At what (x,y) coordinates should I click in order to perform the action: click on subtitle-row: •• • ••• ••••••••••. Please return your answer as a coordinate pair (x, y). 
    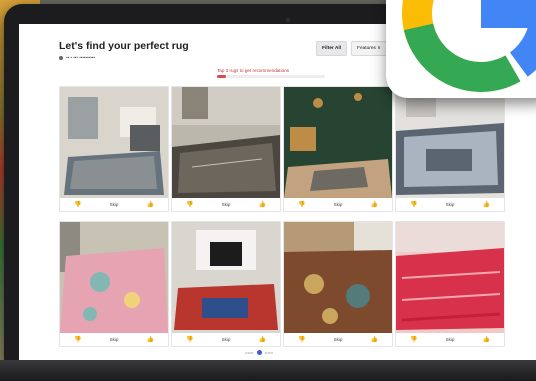
    Looking at the image, I should click on (77, 57).